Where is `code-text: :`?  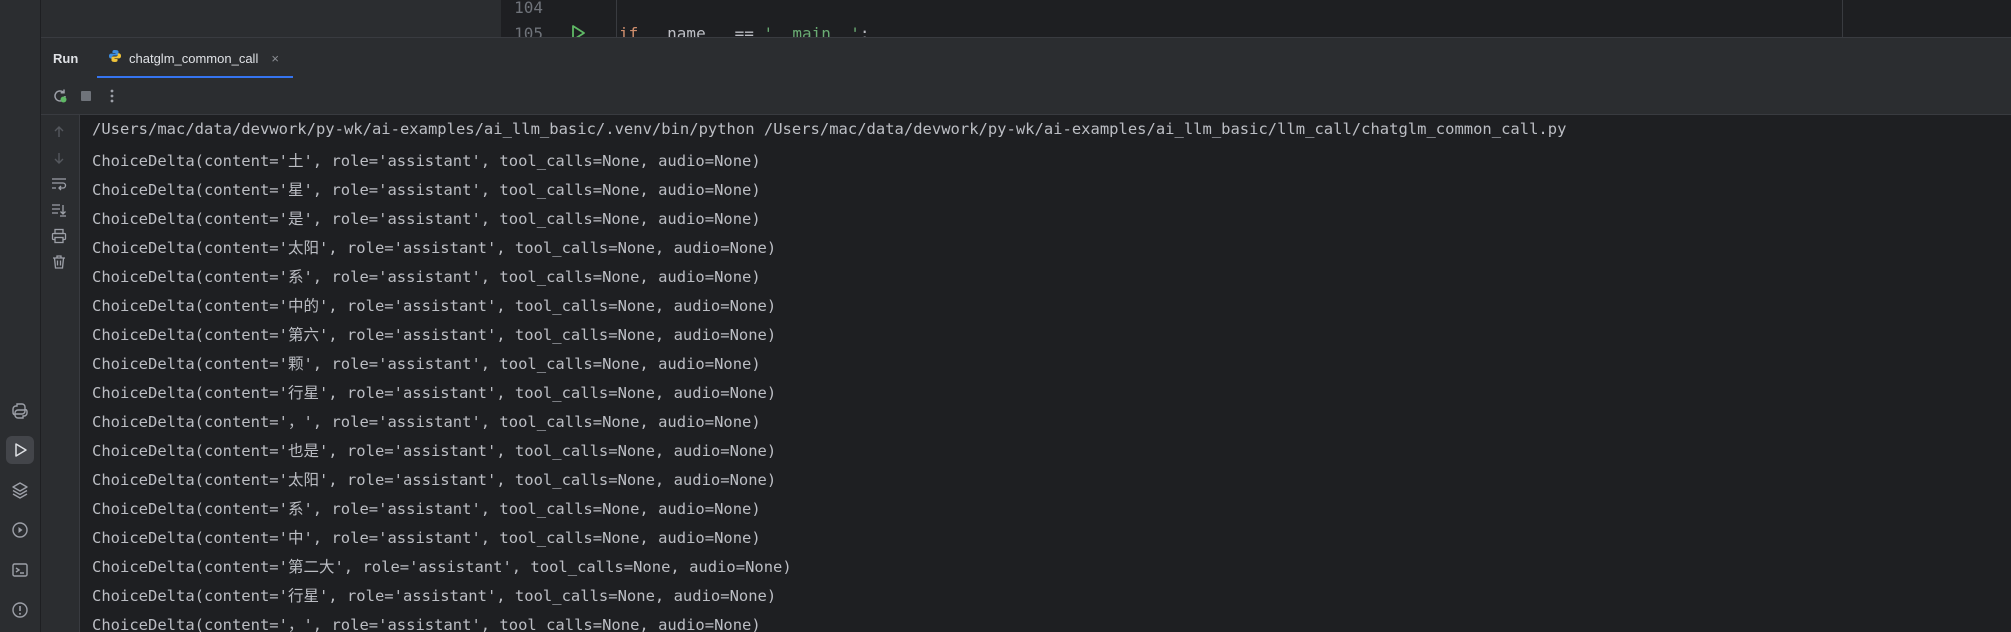 code-text: : is located at coordinates (864, 30).